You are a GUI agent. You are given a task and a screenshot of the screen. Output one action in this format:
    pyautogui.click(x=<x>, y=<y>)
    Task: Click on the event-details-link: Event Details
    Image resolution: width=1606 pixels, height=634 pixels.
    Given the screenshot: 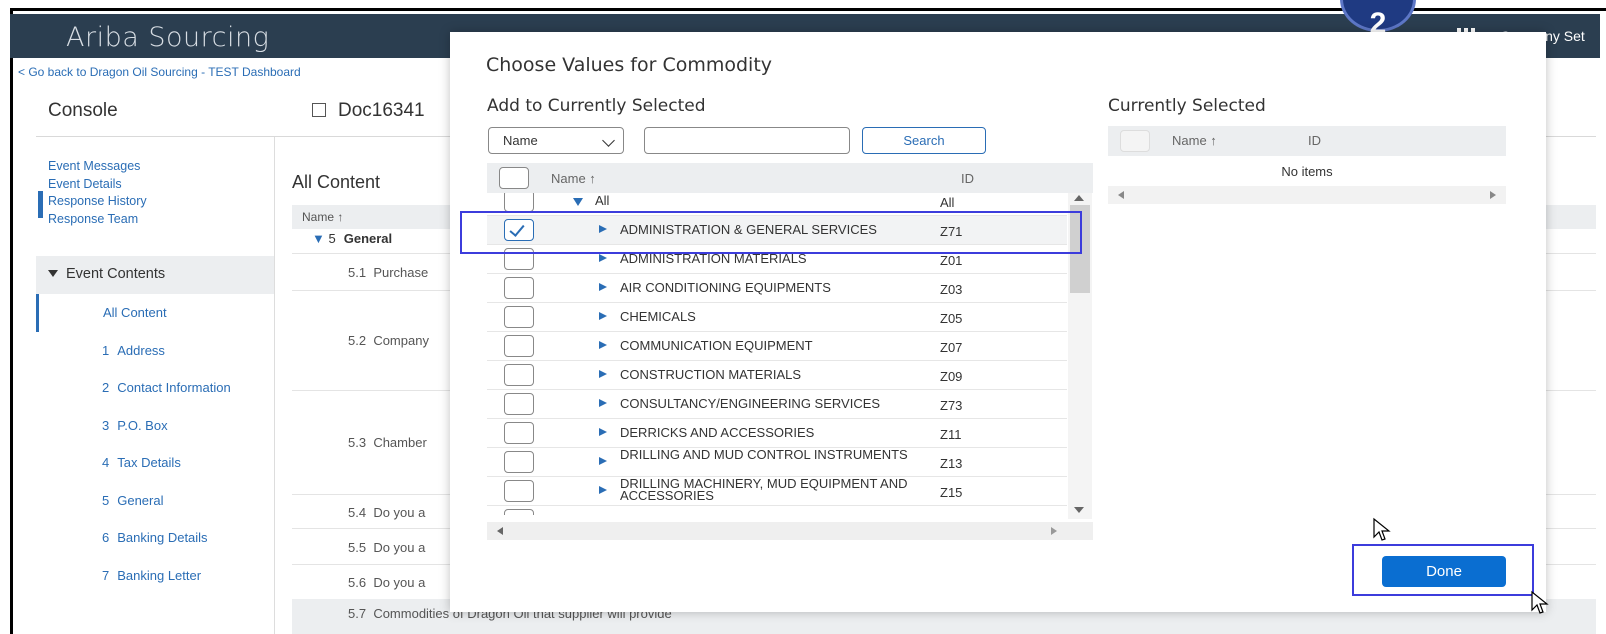 What is the action you would take?
    pyautogui.click(x=97, y=185)
    